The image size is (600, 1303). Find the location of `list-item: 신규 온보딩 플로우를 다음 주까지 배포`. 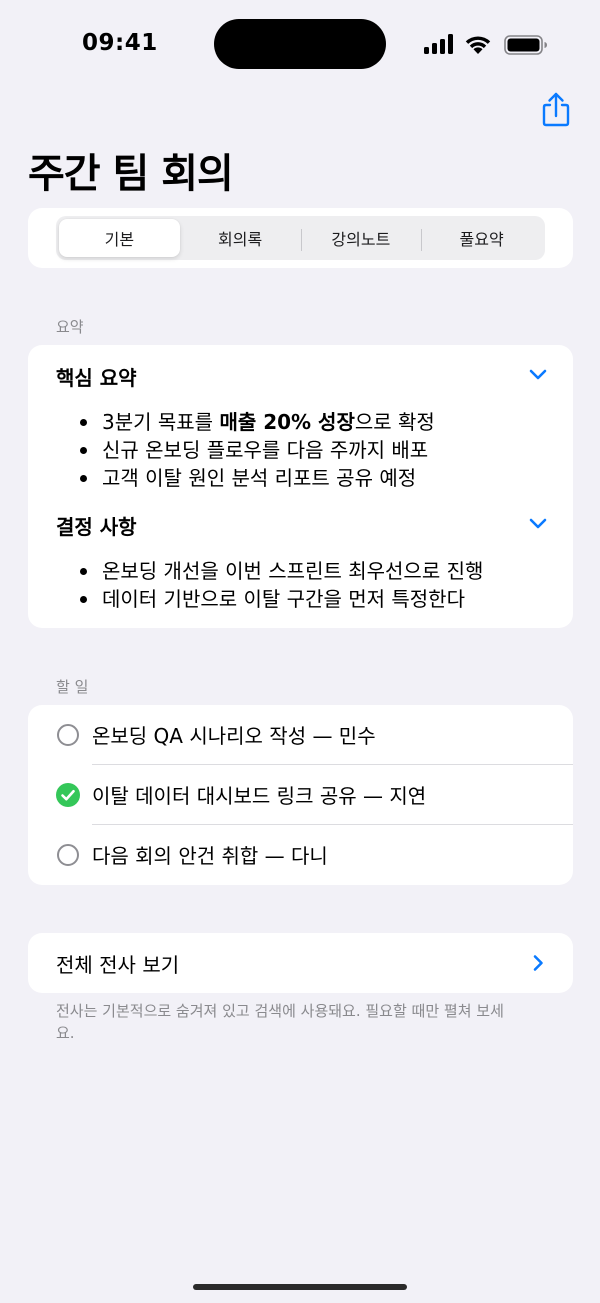

list-item: 신규 온보딩 플로우를 다음 주까지 배포 is located at coordinates (257, 450).